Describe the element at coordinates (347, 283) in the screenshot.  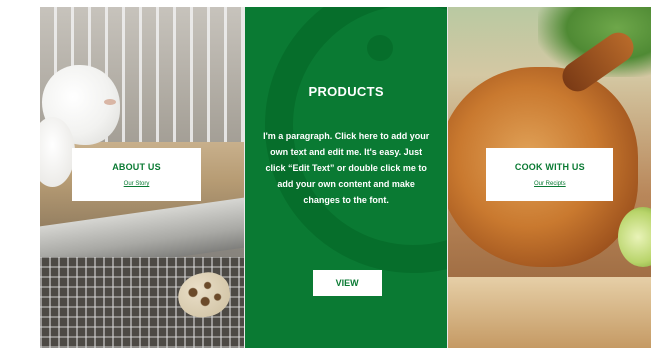
I see `view-button: VIEW` at that location.